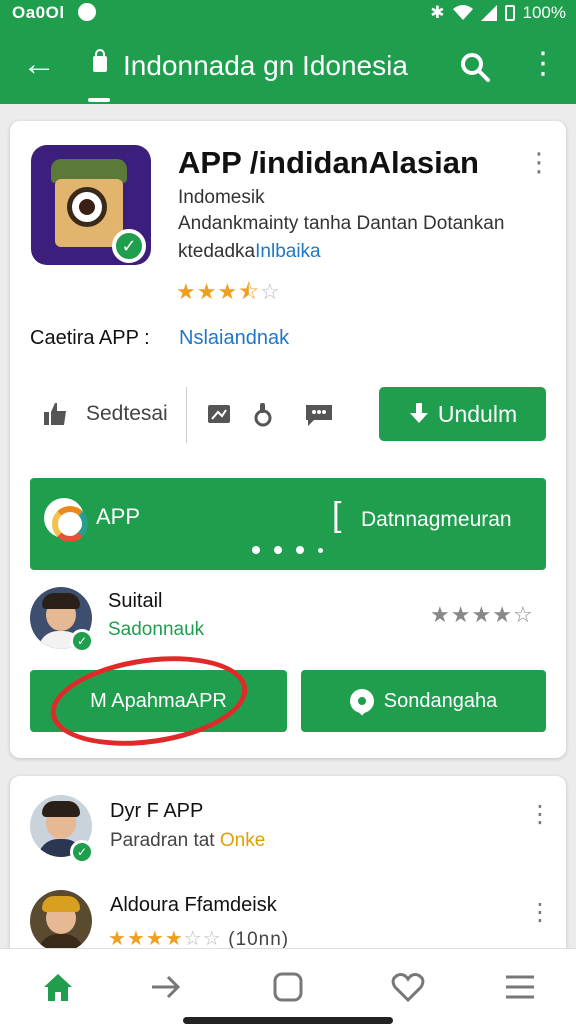 This screenshot has height=1024, width=576. Describe the element at coordinates (337, 515) in the screenshot. I see `bracket-icon: [` at that location.